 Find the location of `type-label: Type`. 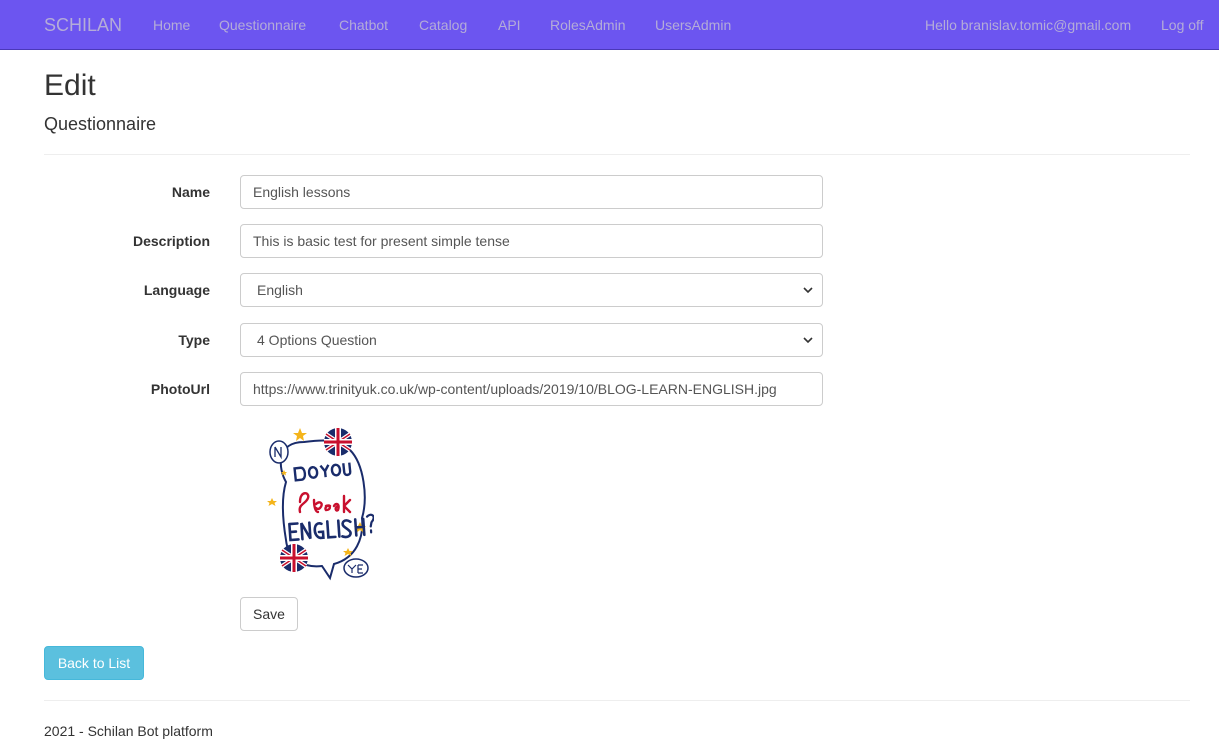

type-label: Type is located at coordinates (194, 340).